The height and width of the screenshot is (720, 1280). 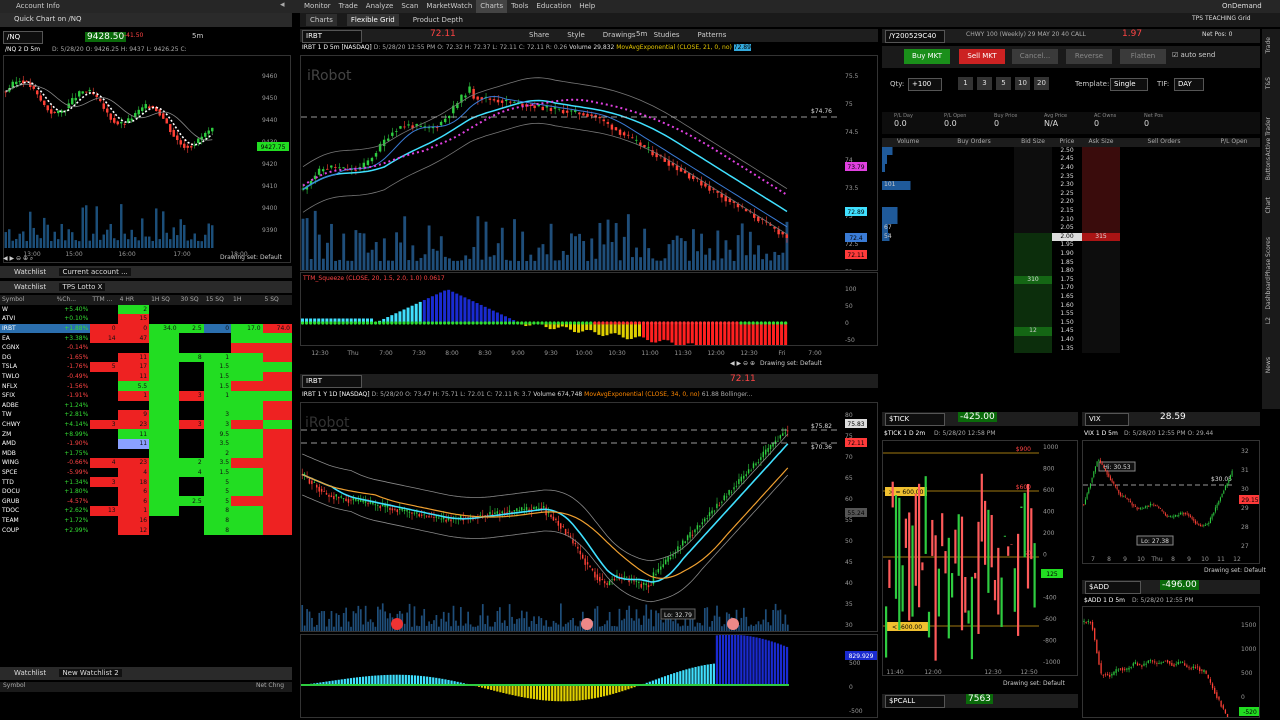 I want to click on buy-mkt-button: Buy MKT, so click(x=927, y=56).